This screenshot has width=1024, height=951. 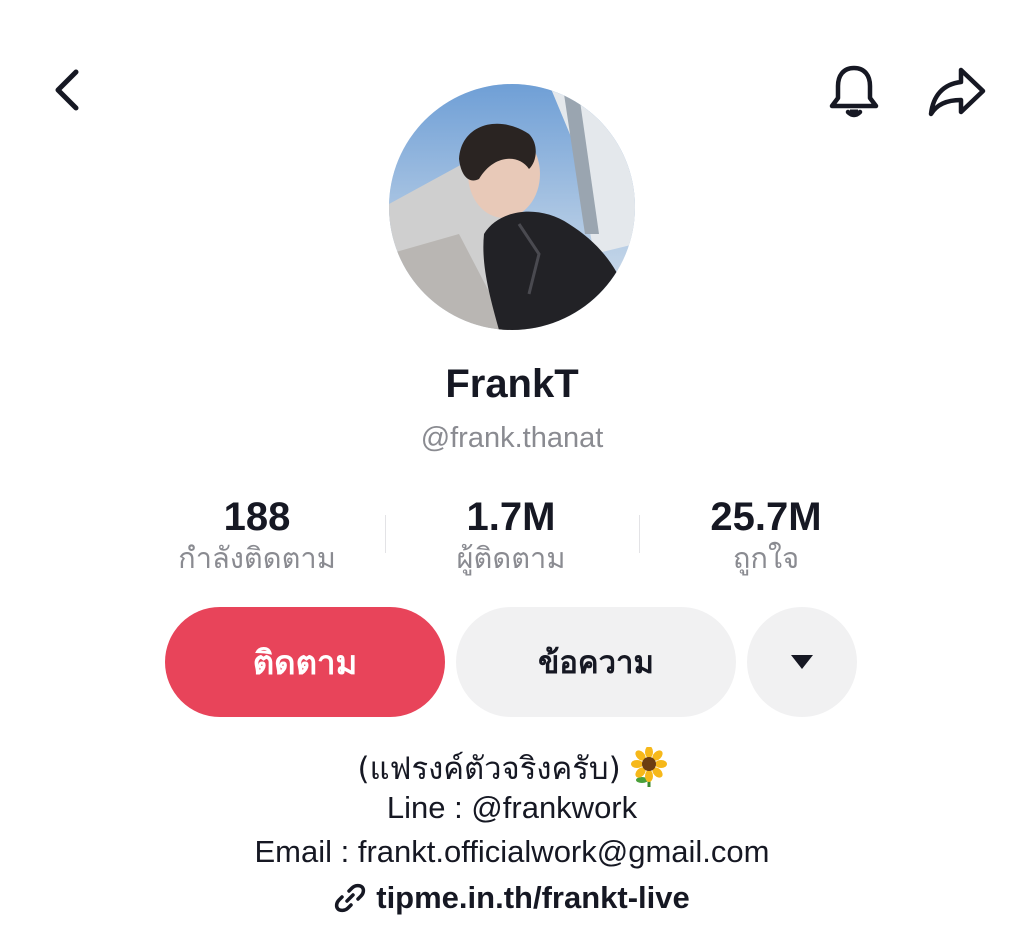 What do you see at coordinates (257, 517) in the screenshot?
I see `following-count: 188` at bounding box center [257, 517].